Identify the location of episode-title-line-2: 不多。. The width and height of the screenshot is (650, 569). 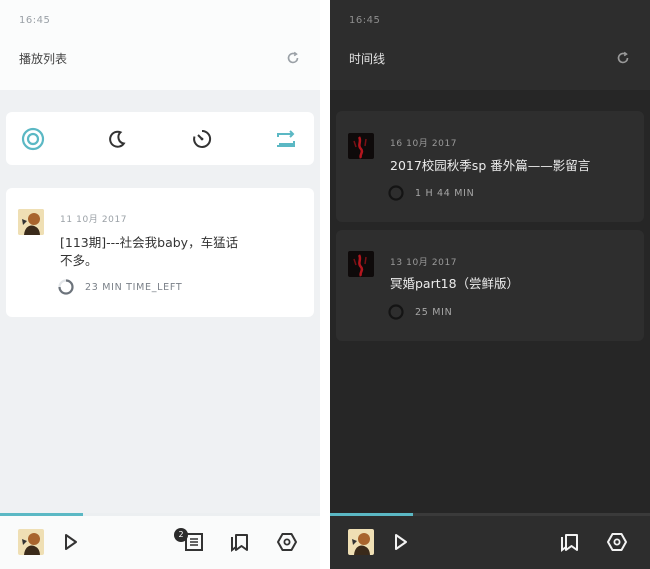
(79, 260).